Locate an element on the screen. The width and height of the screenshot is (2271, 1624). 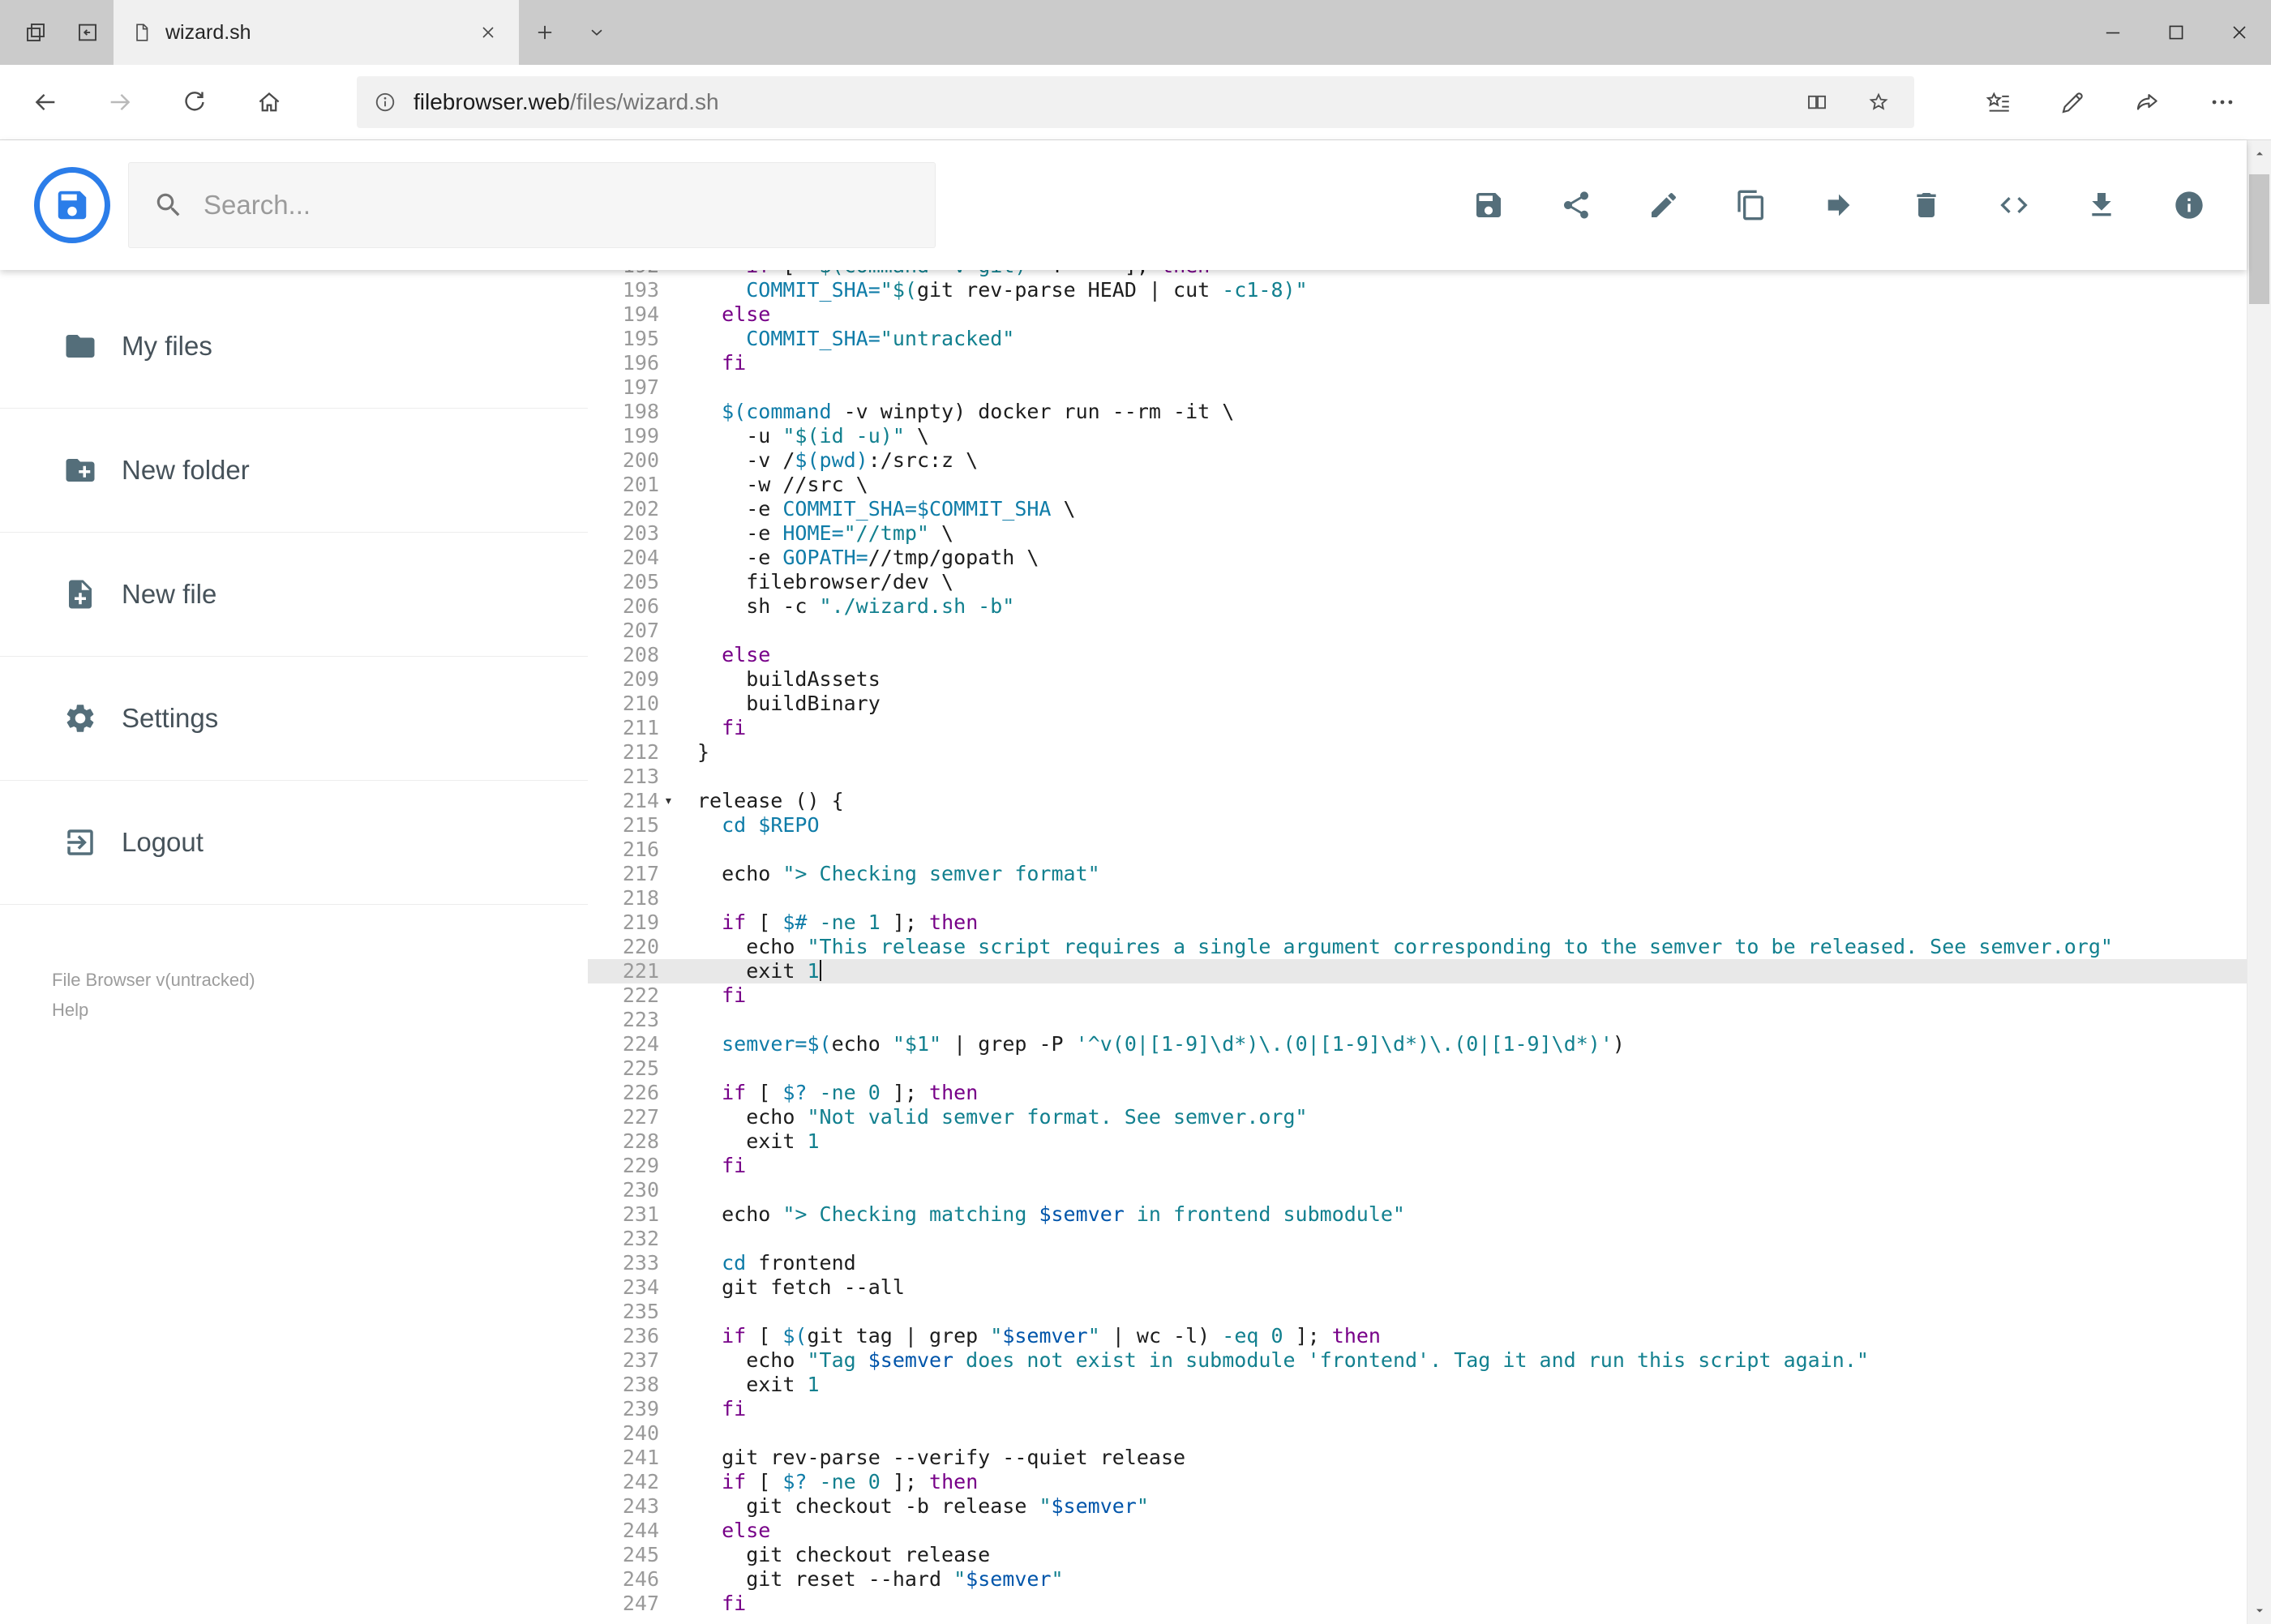
forward-icon is located at coordinates (120, 102).